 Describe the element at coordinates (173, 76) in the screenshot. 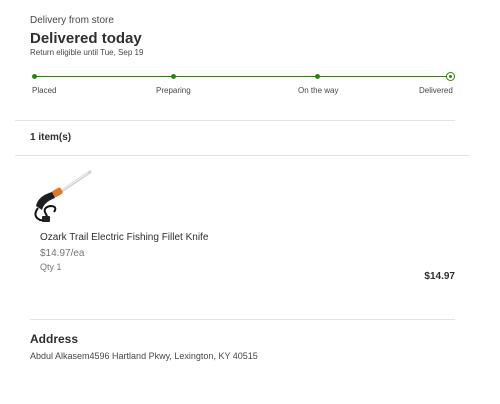

I see `step-dot-preparing` at that location.